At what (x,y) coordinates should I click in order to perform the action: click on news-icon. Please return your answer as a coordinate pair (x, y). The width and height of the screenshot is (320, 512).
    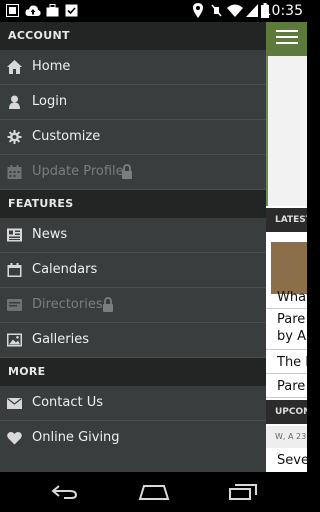
    Looking at the image, I should click on (14, 235).